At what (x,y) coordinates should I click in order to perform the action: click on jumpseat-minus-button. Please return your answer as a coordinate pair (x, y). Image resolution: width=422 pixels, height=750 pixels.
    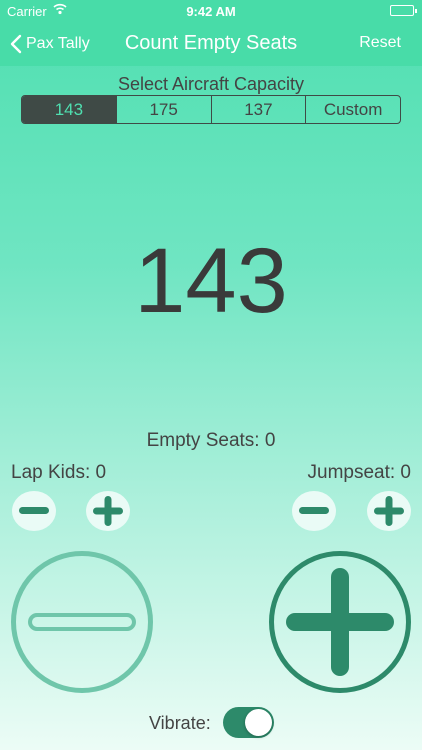
    Looking at the image, I should click on (314, 511).